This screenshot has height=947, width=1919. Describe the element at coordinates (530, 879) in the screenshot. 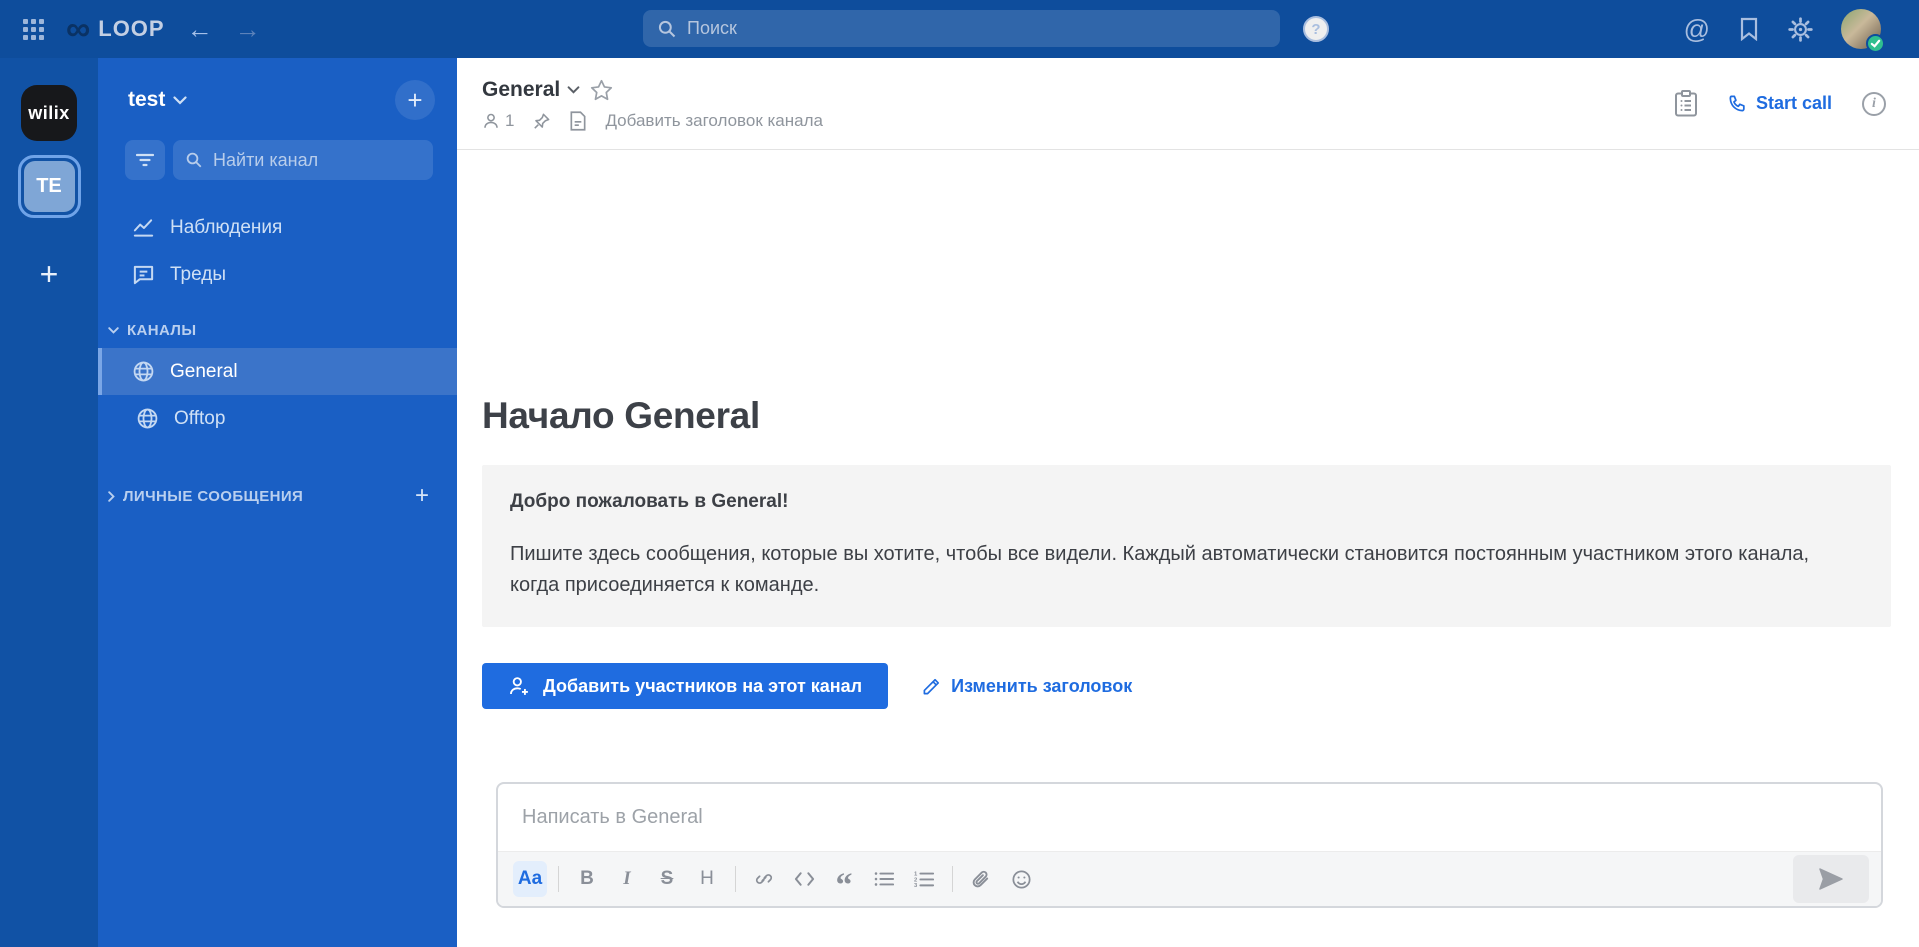

I see `show-formatting-button: Aa` at that location.